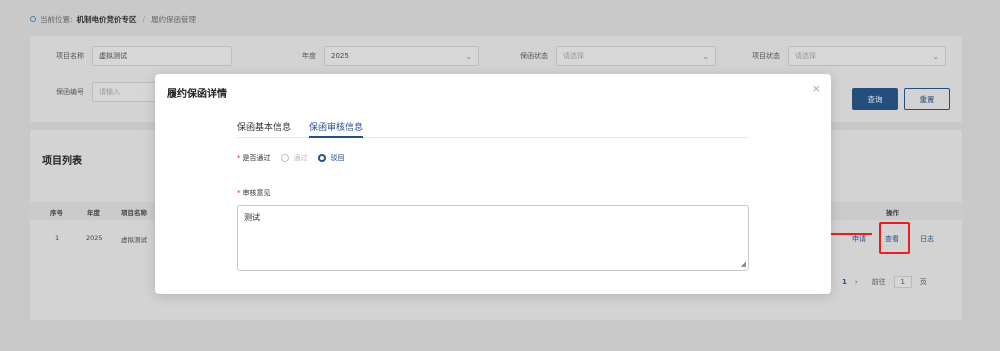 This screenshot has height=351, width=1000. What do you see at coordinates (337, 158) in the screenshot?
I see `radio-reject-label: 驳回` at bounding box center [337, 158].